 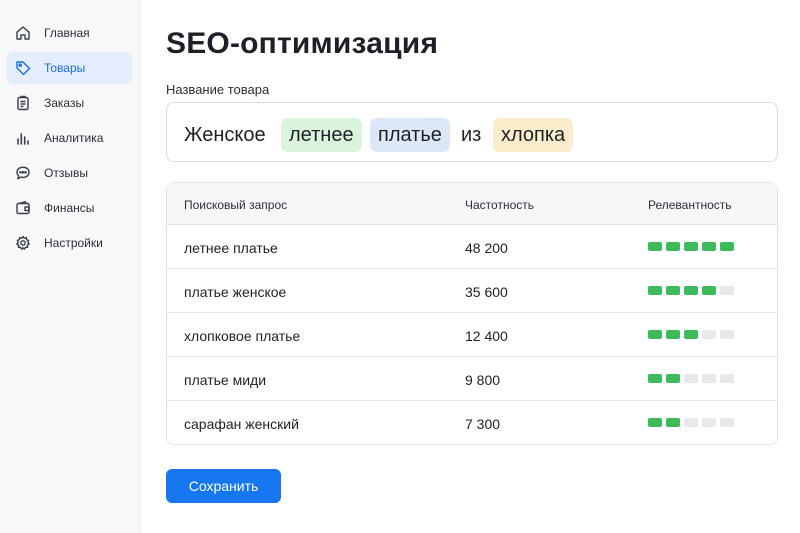 I want to click on tag-icon, so click(x=23, y=68).